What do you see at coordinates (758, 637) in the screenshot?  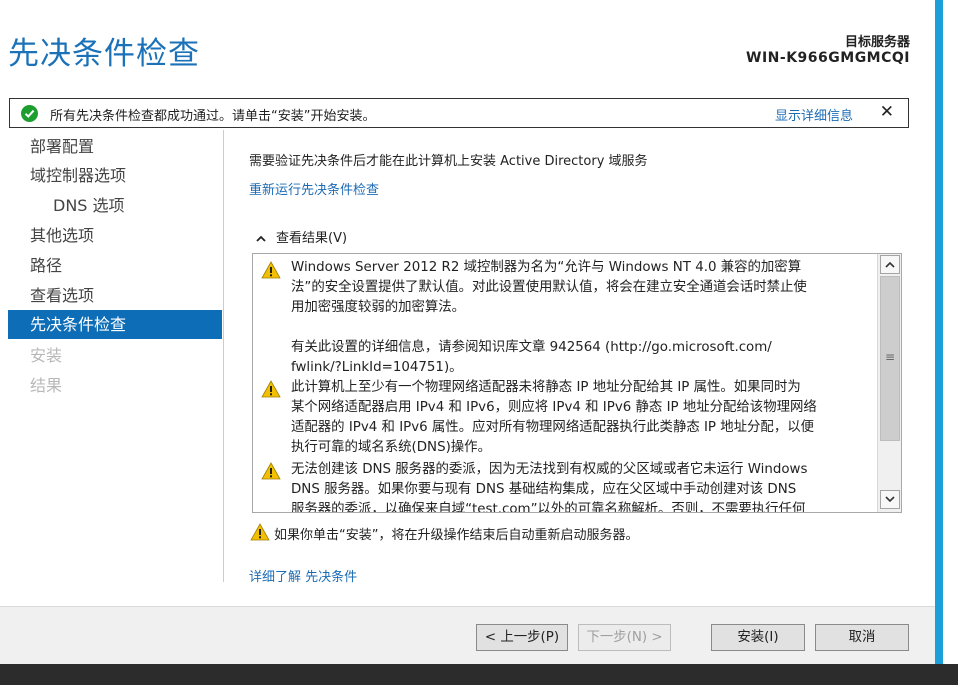 I see `install-button: 安装(I)` at bounding box center [758, 637].